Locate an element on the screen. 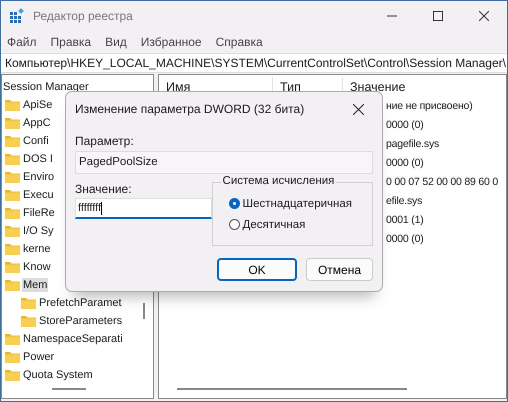 The width and height of the screenshot is (508, 402). tree-item: Execu is located at coordinates (38, 195).